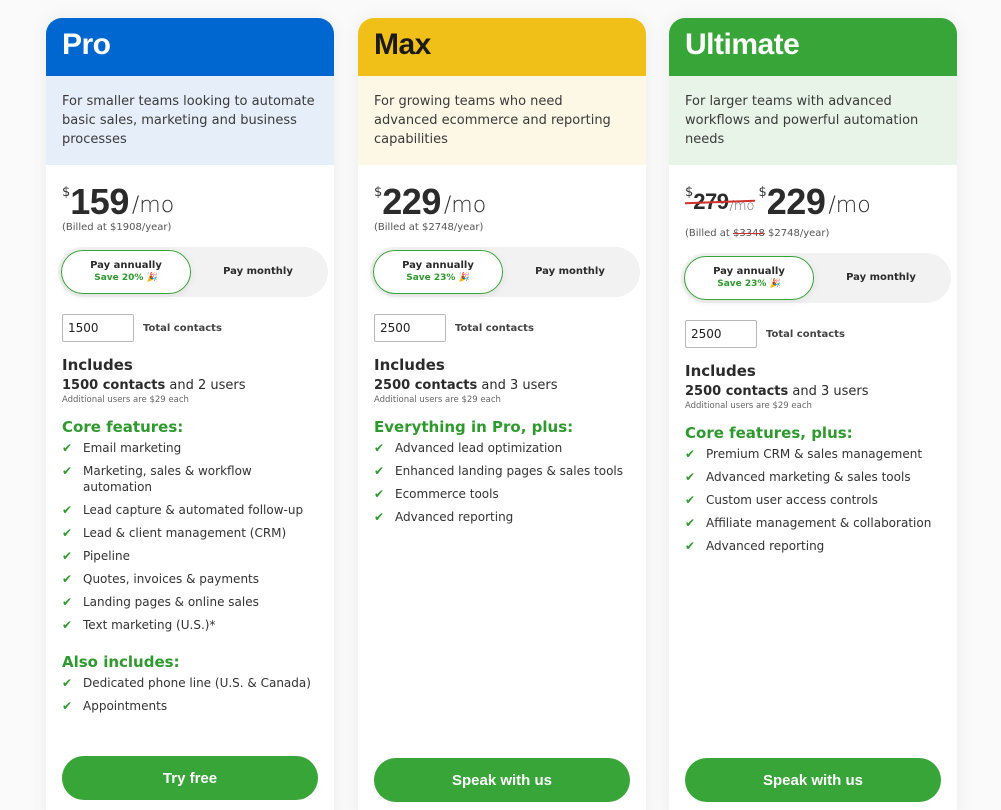 The height and width of the screenshot is (810, 1001). I want to click on plan-title: Ultimate, so click(742, 44).